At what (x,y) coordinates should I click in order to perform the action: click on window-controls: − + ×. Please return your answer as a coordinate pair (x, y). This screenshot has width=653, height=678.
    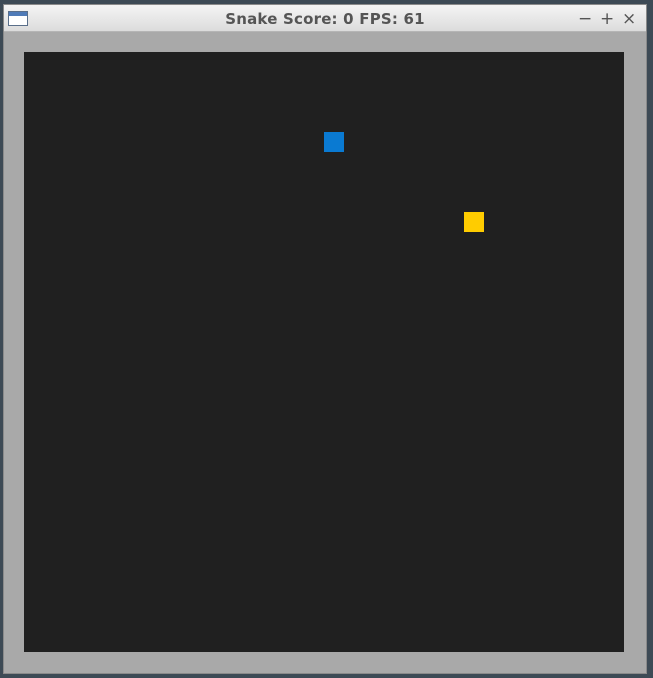
    Looking at the image, I should click on (607, 19).